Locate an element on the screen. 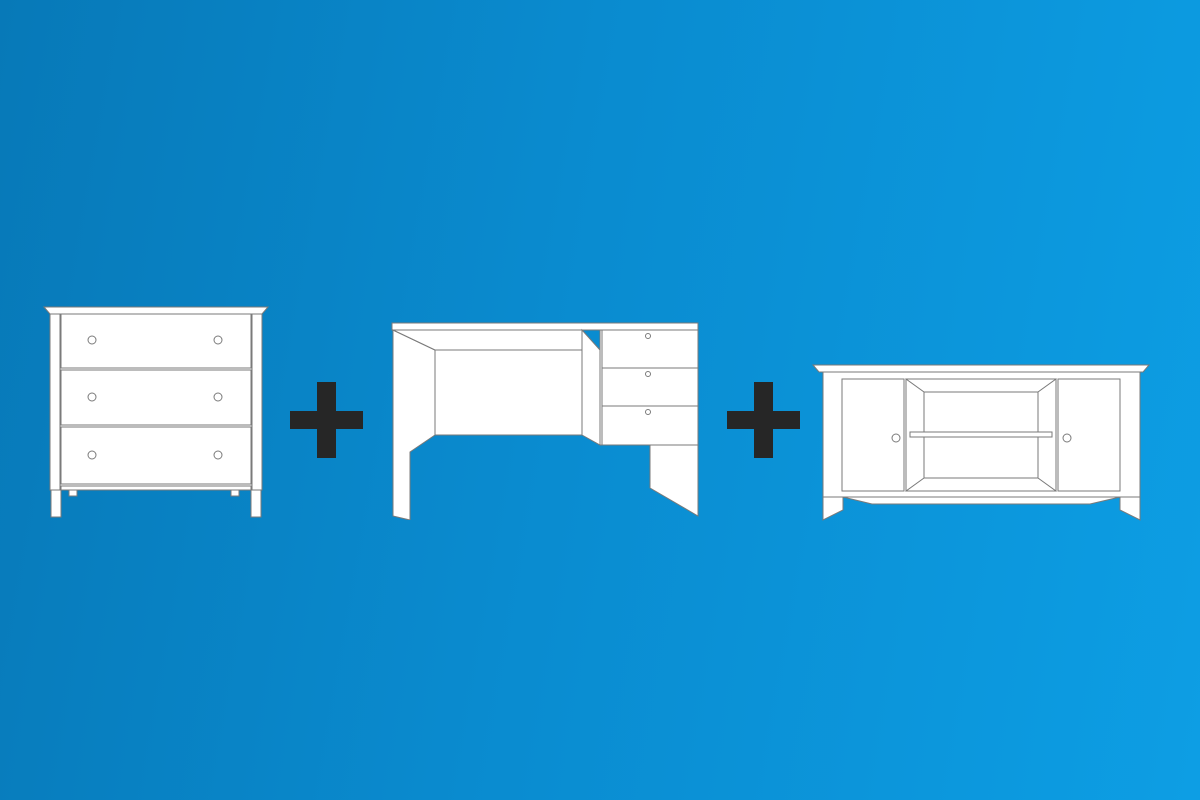  desk-icon is located at coordinates (545, 421).